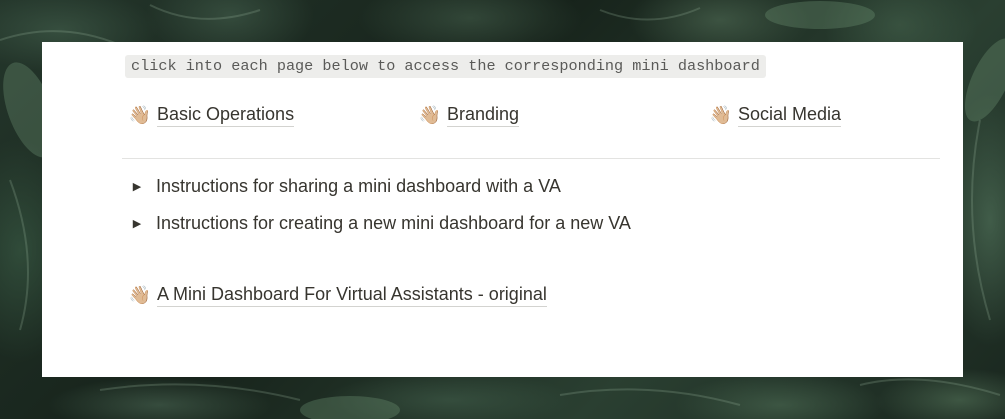 Image resolution: width=1005 pixels, height=419 pixels. What do you see at coordinates (531, 158) in the screenshot?
I see `divider` at bounding box center [531, 158].